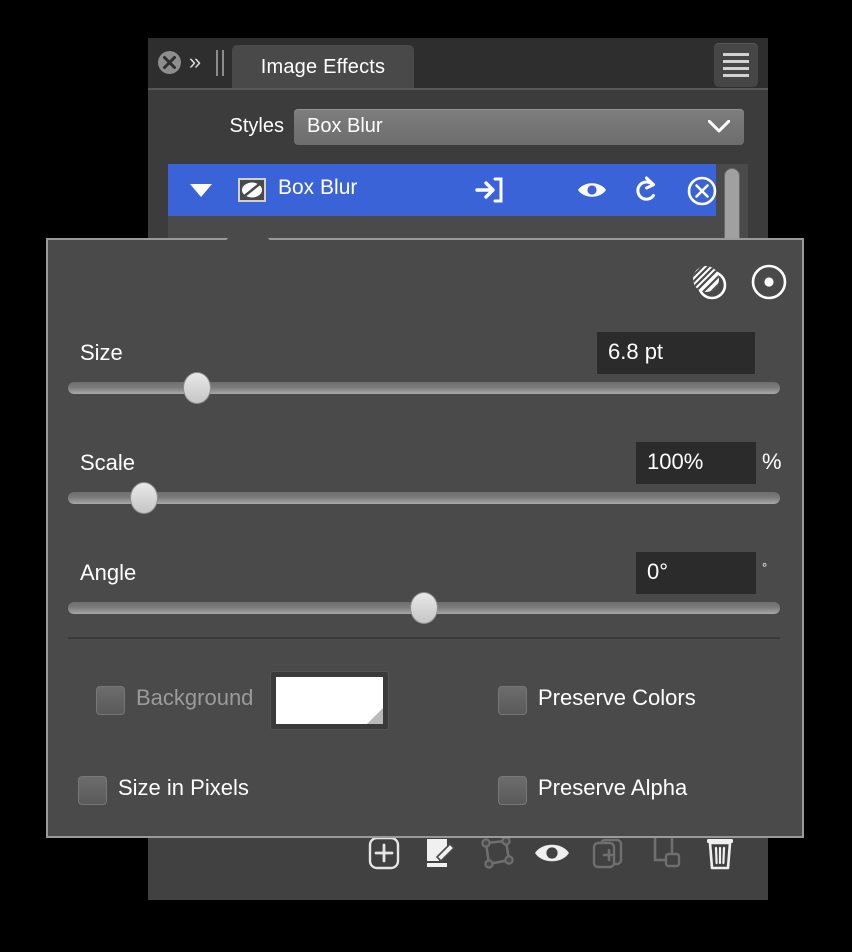 This screenshot has height=952, width=852. What do you see at coordinates (252, 190) in the screenshot?
I see `effect-thumbnail-icon` at bounding box center [252, 190].